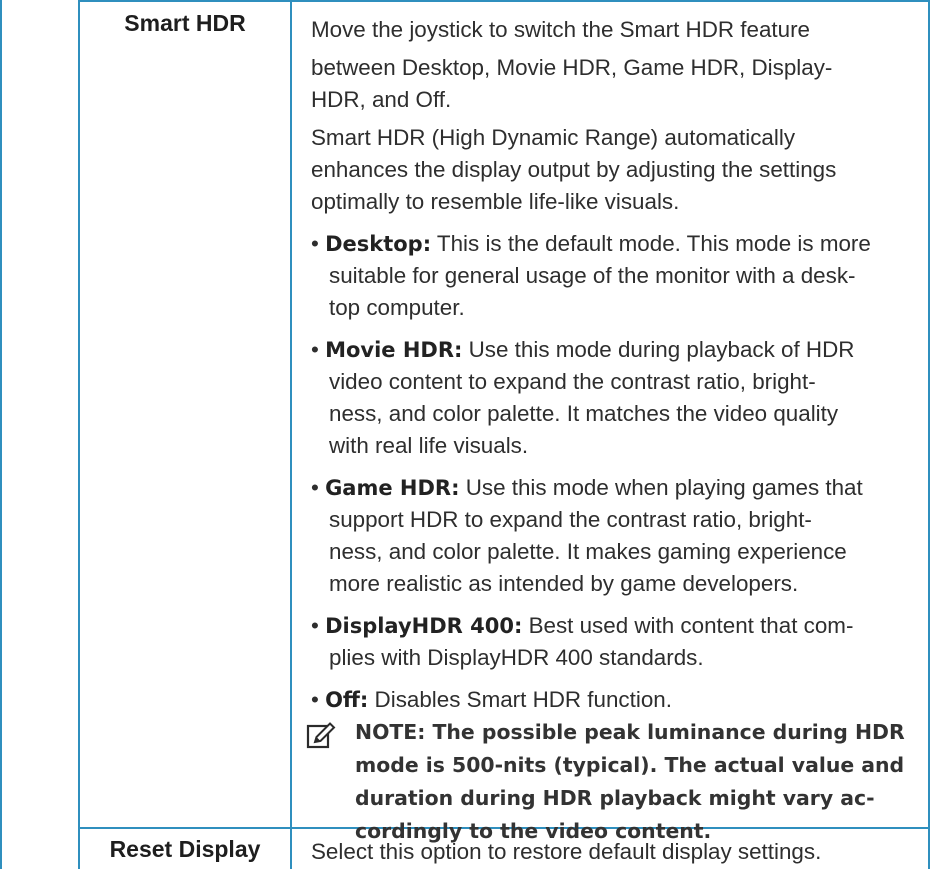 The image size is (930, 869). What do you see at coordinates (185, 849) in the screenshot?
I see `row-label-reset-display: Reset Display` at bounding box center [185, 849].